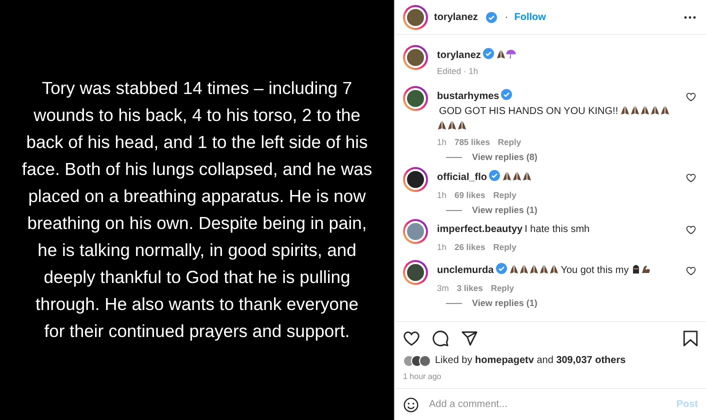 This screenshot has width=706, height=420. What do you see at coordinates (528, 111) in the screenshot?
I see `comment-text: GOD GOT HIS HANDS ON YOU KING!!` at bounding box center [528, 111].